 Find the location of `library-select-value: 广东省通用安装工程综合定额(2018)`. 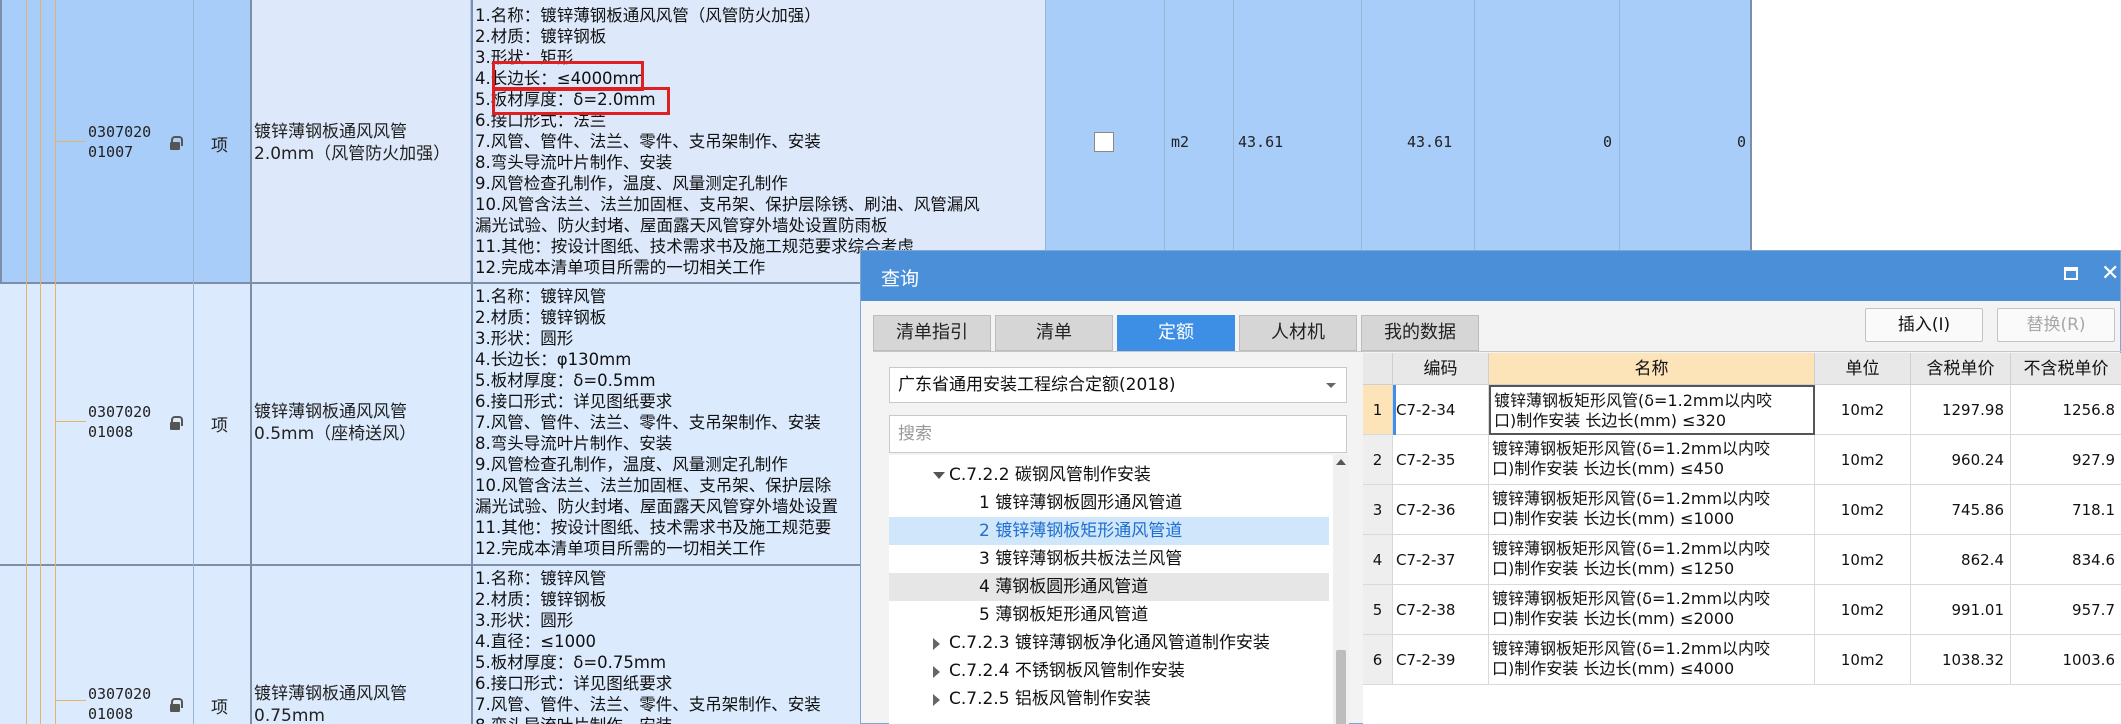

library-select-value: 广东省通用安装工程综合定额(2018) is located at coordinates (1037, 385).